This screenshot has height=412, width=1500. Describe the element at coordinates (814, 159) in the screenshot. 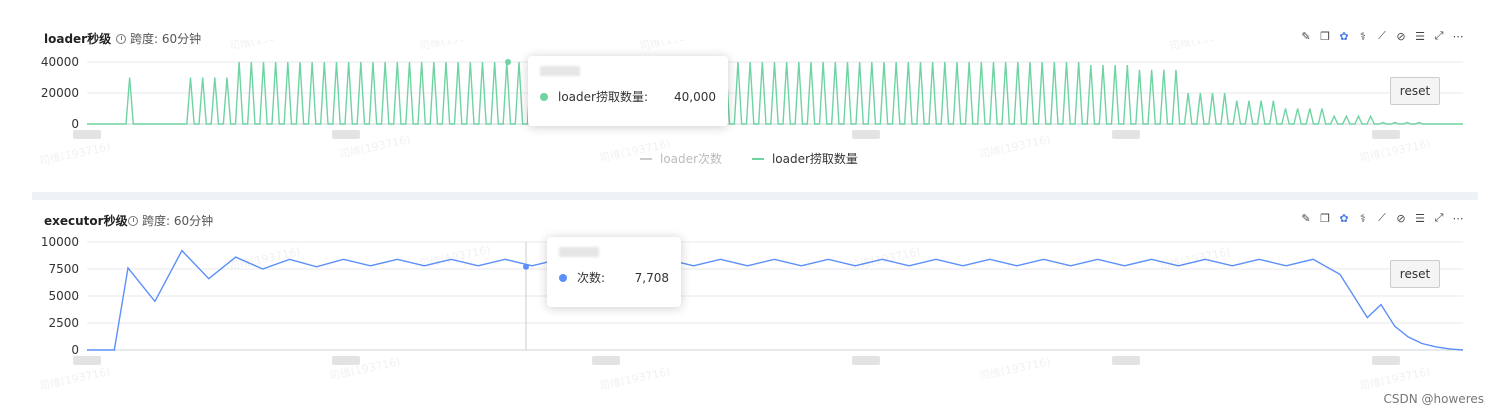

I see `legend-label: loader捞取数量` at that location.